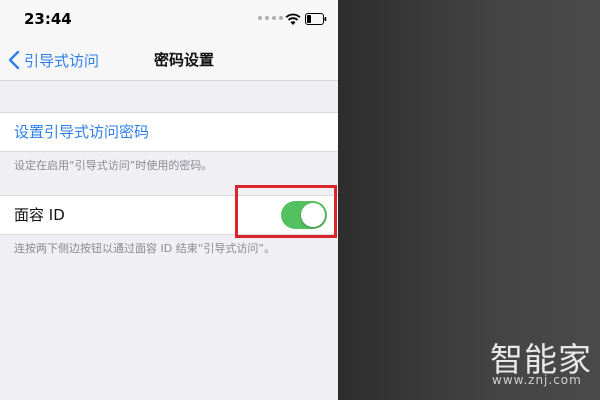 Image resolution: width=600 pixels, height=400 pixels. I want to click on watermark-url: www.znj.com, so click(537, 380).